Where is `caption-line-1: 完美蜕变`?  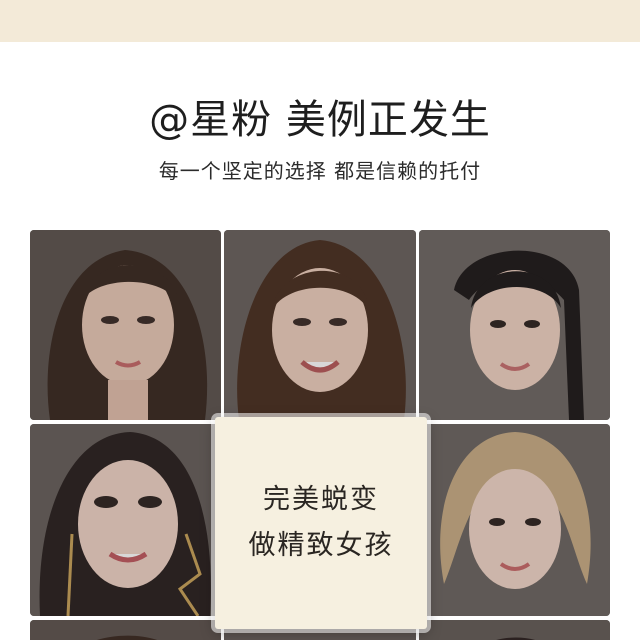
caption-line-1: 完美蜕变 is located at coordinates (321, 499).